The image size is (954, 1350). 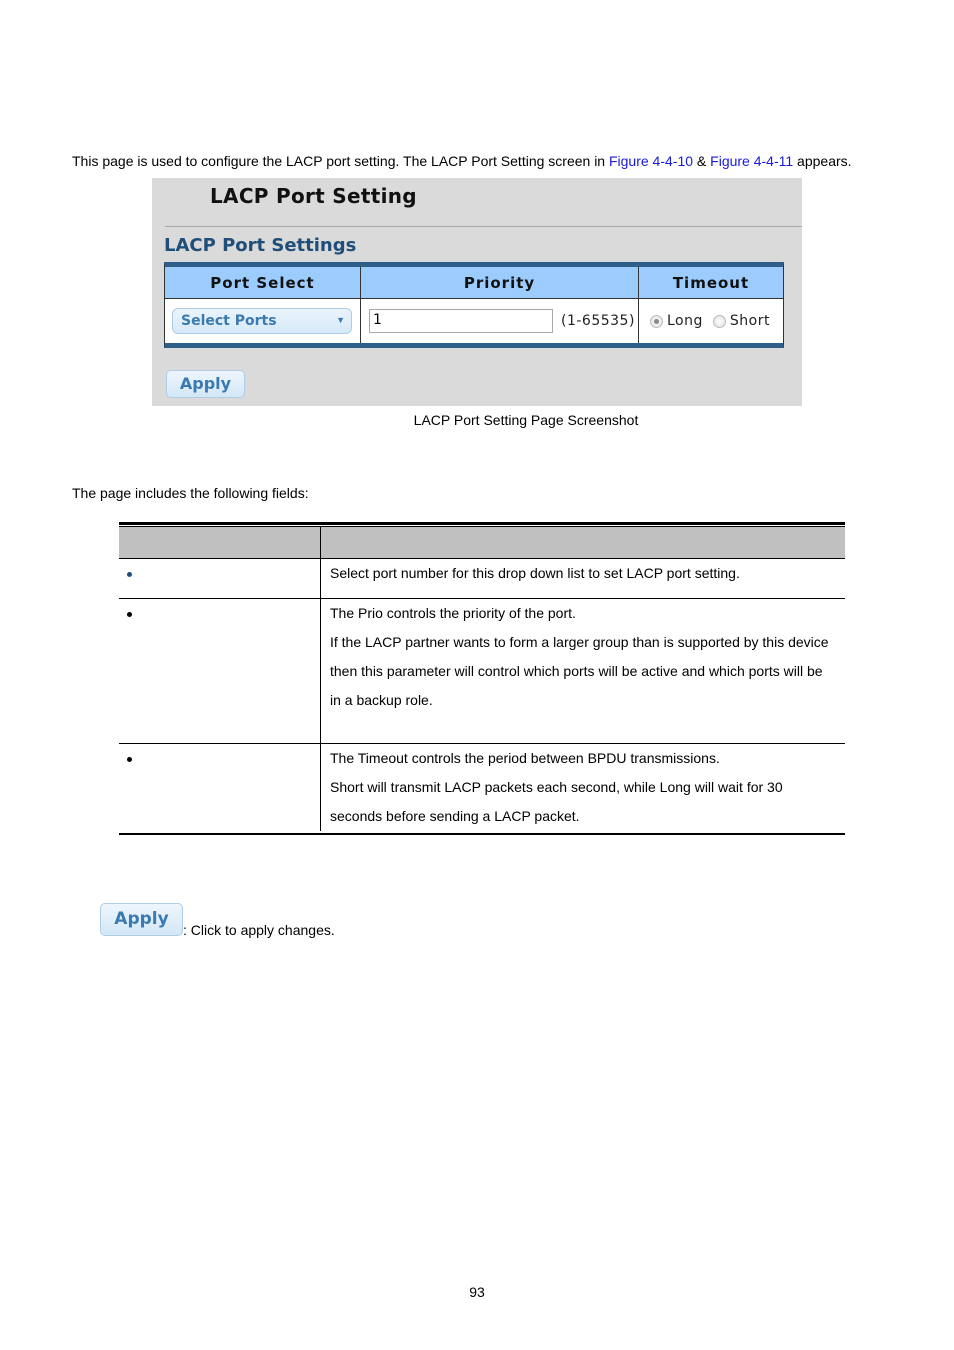 I want to click on column-header-priority: Priority, so click(x=499, y=283).